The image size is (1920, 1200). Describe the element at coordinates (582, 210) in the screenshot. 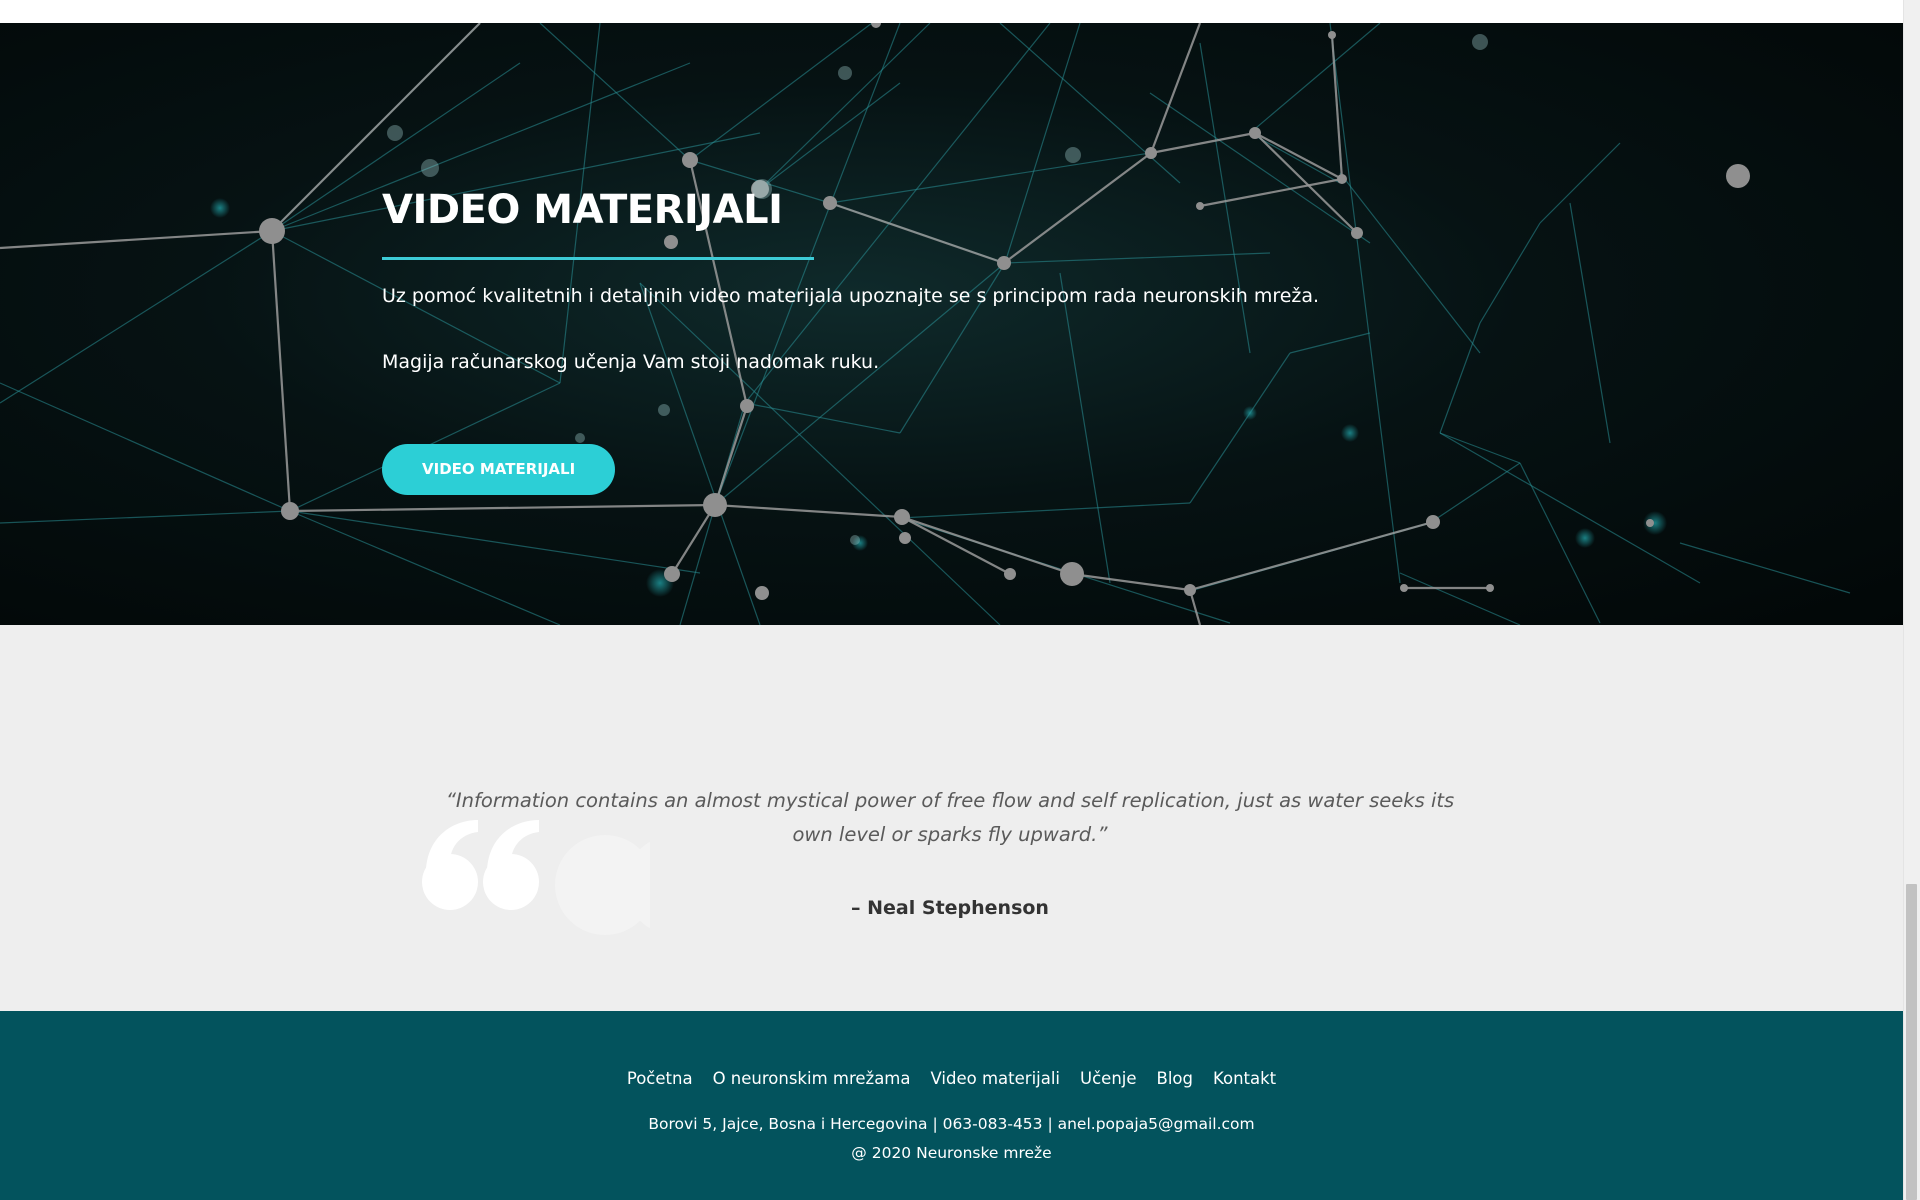

I see `hero-title: VIDEO MATERIJALI` at that location.